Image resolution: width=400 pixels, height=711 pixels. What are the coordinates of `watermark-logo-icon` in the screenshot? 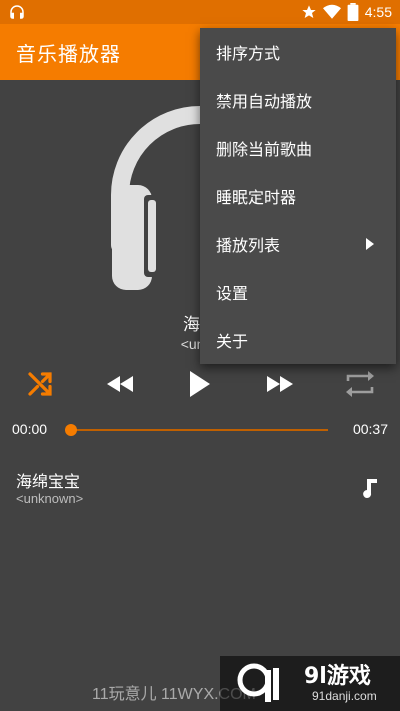 It's located at (258, 682).